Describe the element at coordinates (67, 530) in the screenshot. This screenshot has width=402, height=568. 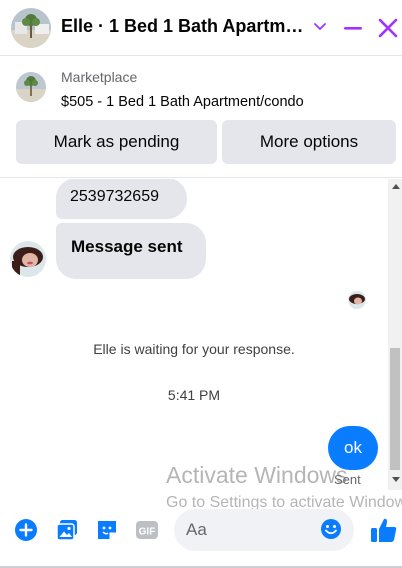
I see `gallery-icon` at that location.